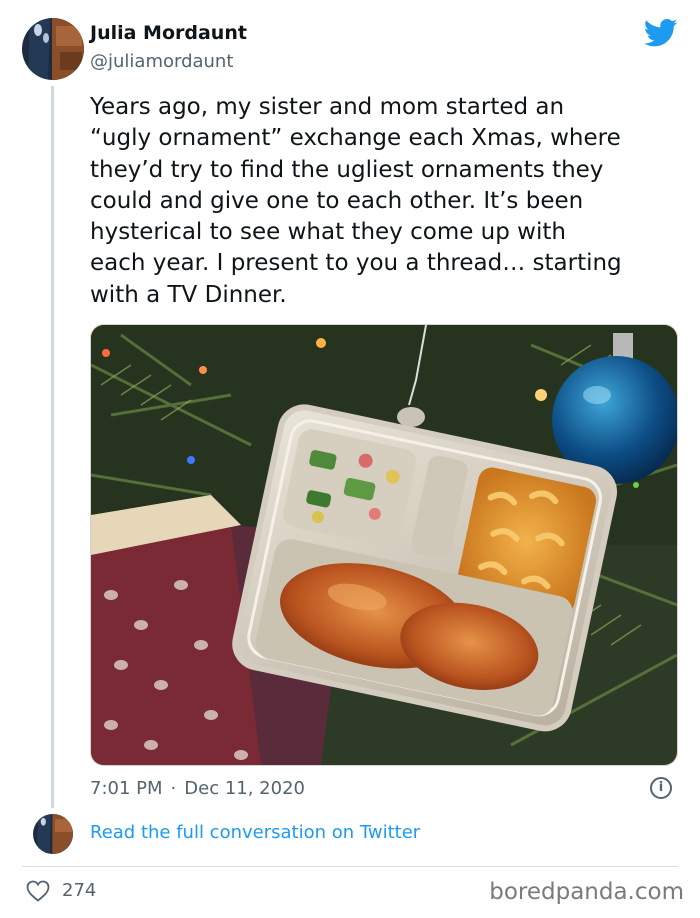  What do you see at coordinates (53, 49) in the screenshot?
I see `author-avatar` at bounding box center [53, 49].